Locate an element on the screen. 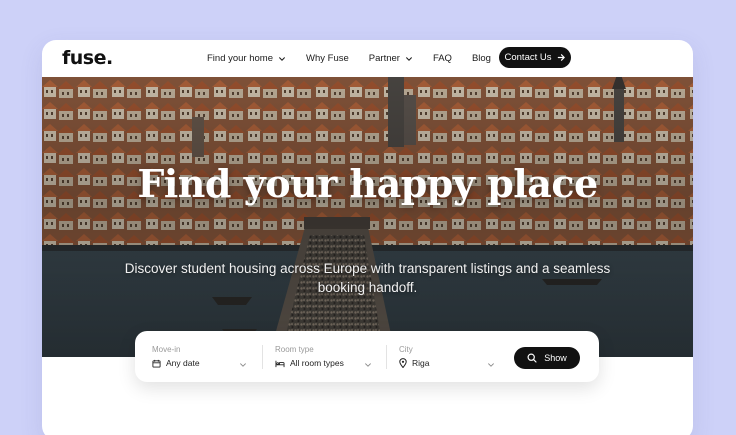 Image resolution: width=736 pixels, height=435 pixels. nav-links: Find your home Why Fuse Partner FAQ Blog is located at coordinates (359, 58).